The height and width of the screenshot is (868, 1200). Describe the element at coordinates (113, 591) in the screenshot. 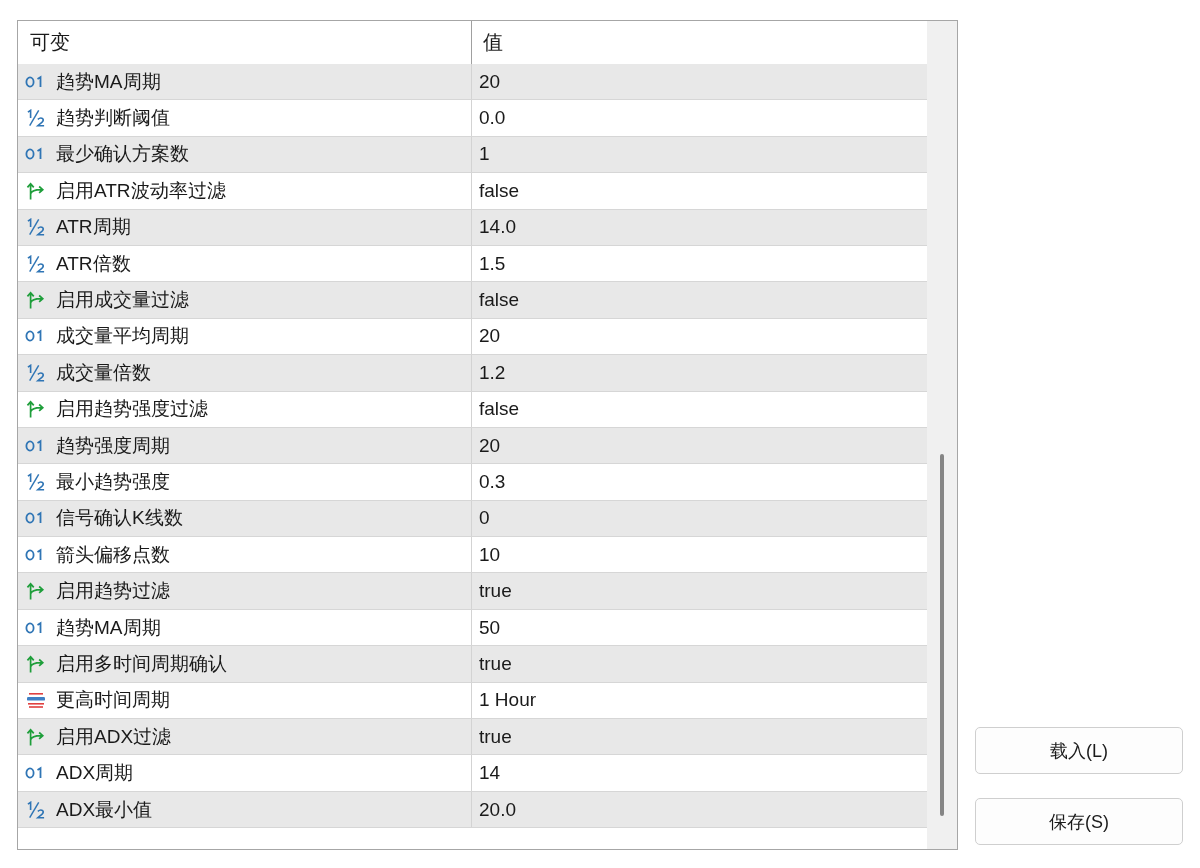

I see `parameter-name: 启用趋势过滤` at that location.